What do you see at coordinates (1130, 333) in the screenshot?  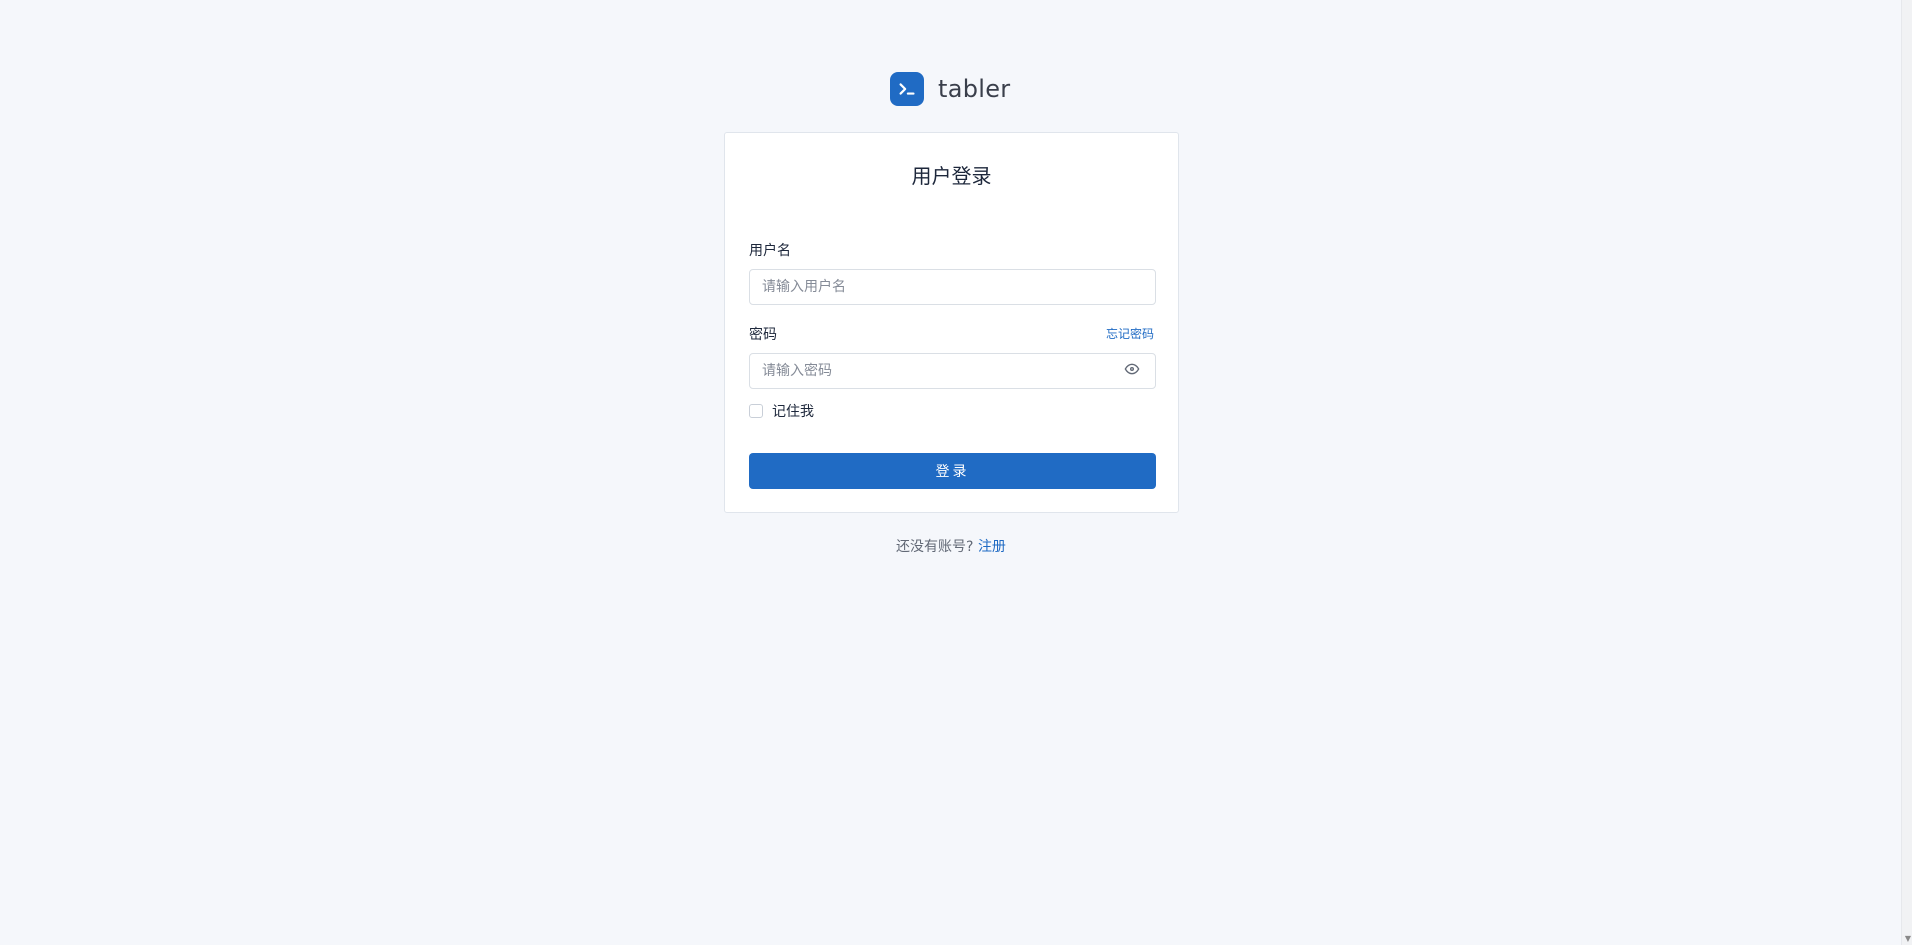 I see `forgot-password-link: 忘记密码` at bounding box center [1130, 333].